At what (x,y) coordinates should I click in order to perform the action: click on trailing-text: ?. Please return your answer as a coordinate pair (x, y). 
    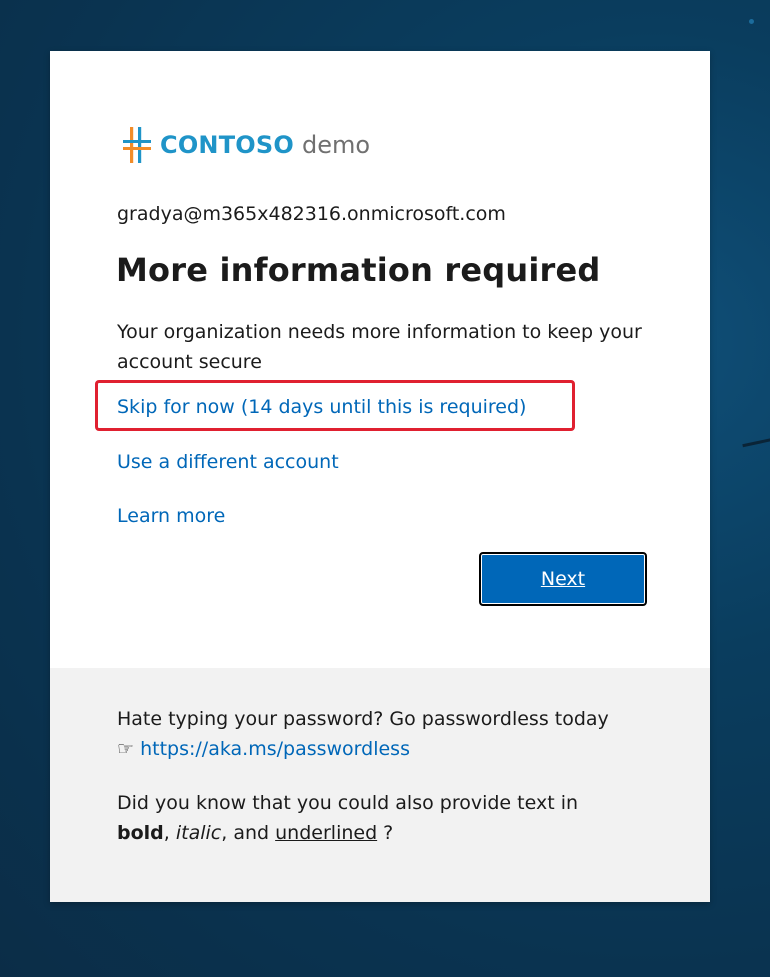
    Looking at the image, I should click on (385, 833).